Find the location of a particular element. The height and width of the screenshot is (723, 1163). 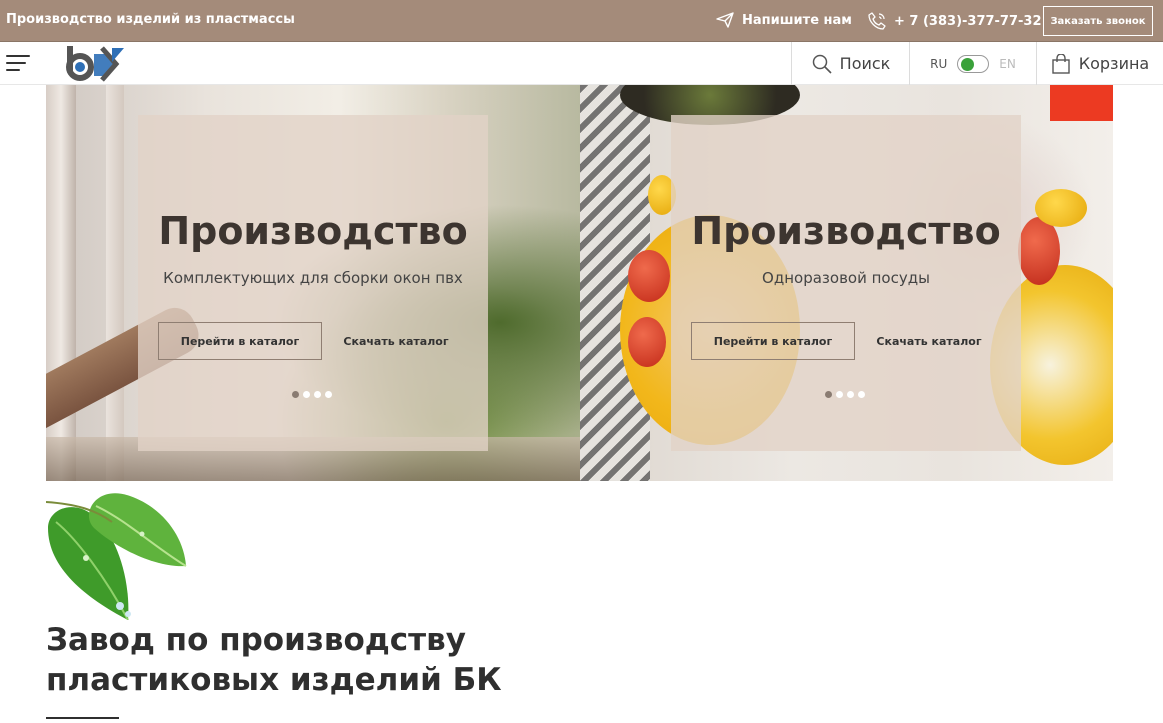

about-heading-line1: Завод по производству is located at coordinates (256, 640).